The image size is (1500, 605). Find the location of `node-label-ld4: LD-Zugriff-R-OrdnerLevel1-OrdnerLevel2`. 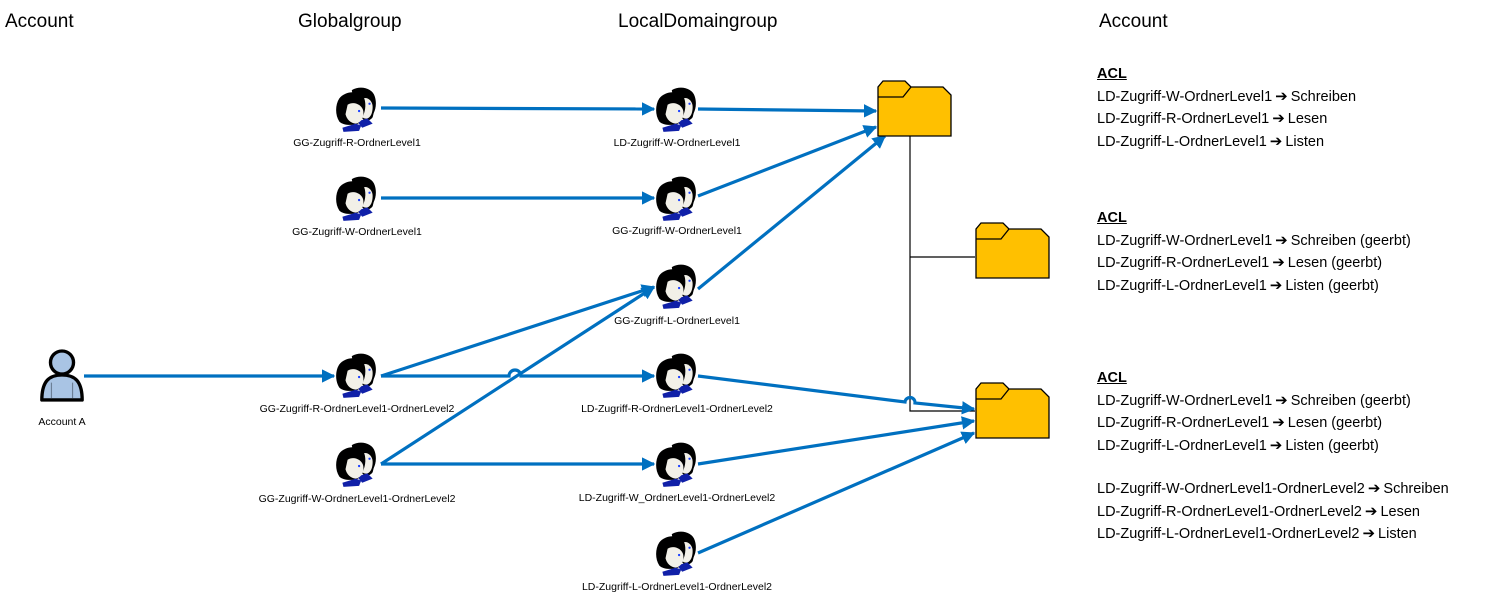

node-label-ld4: LD-Zugriff-R-OrdnerLevel1-OrdnerLevel2 is located at coordinates (677, 409).